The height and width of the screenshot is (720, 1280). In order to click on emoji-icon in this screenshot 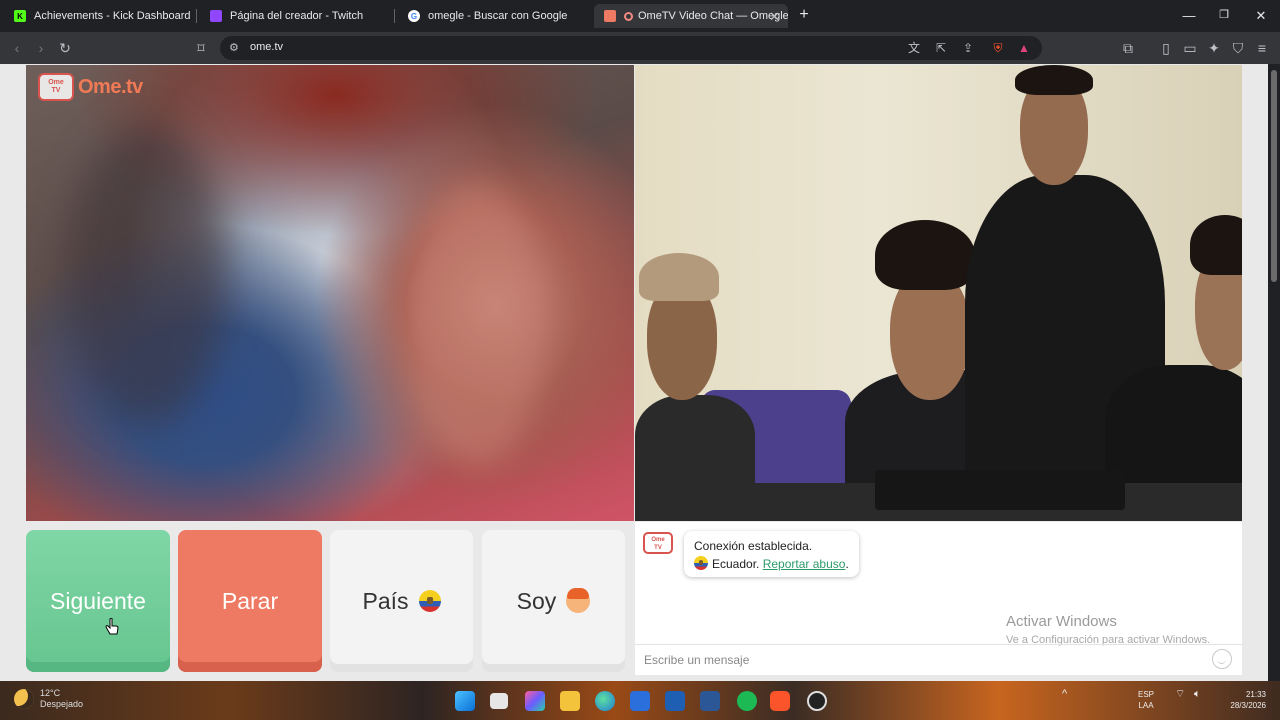, I will do `click(1222, 659)`.